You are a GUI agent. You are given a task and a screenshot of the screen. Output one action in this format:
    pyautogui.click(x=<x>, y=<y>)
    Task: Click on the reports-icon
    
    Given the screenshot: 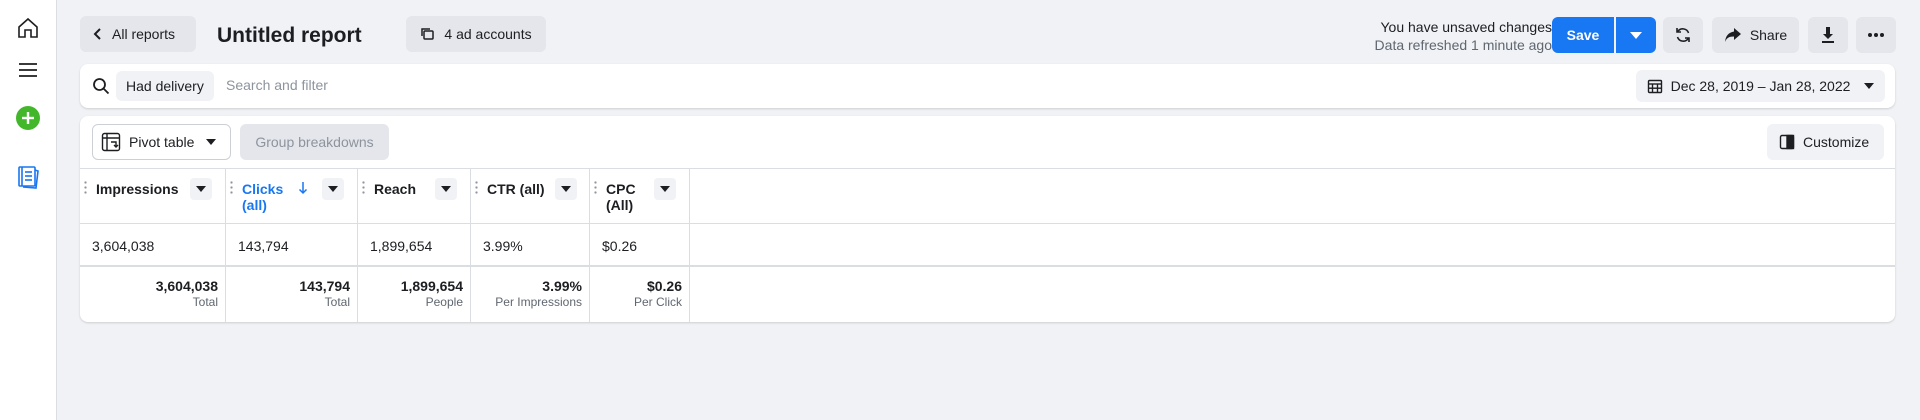 What is the action you would take?
    pyautogui.click(x=28, y=177)
    